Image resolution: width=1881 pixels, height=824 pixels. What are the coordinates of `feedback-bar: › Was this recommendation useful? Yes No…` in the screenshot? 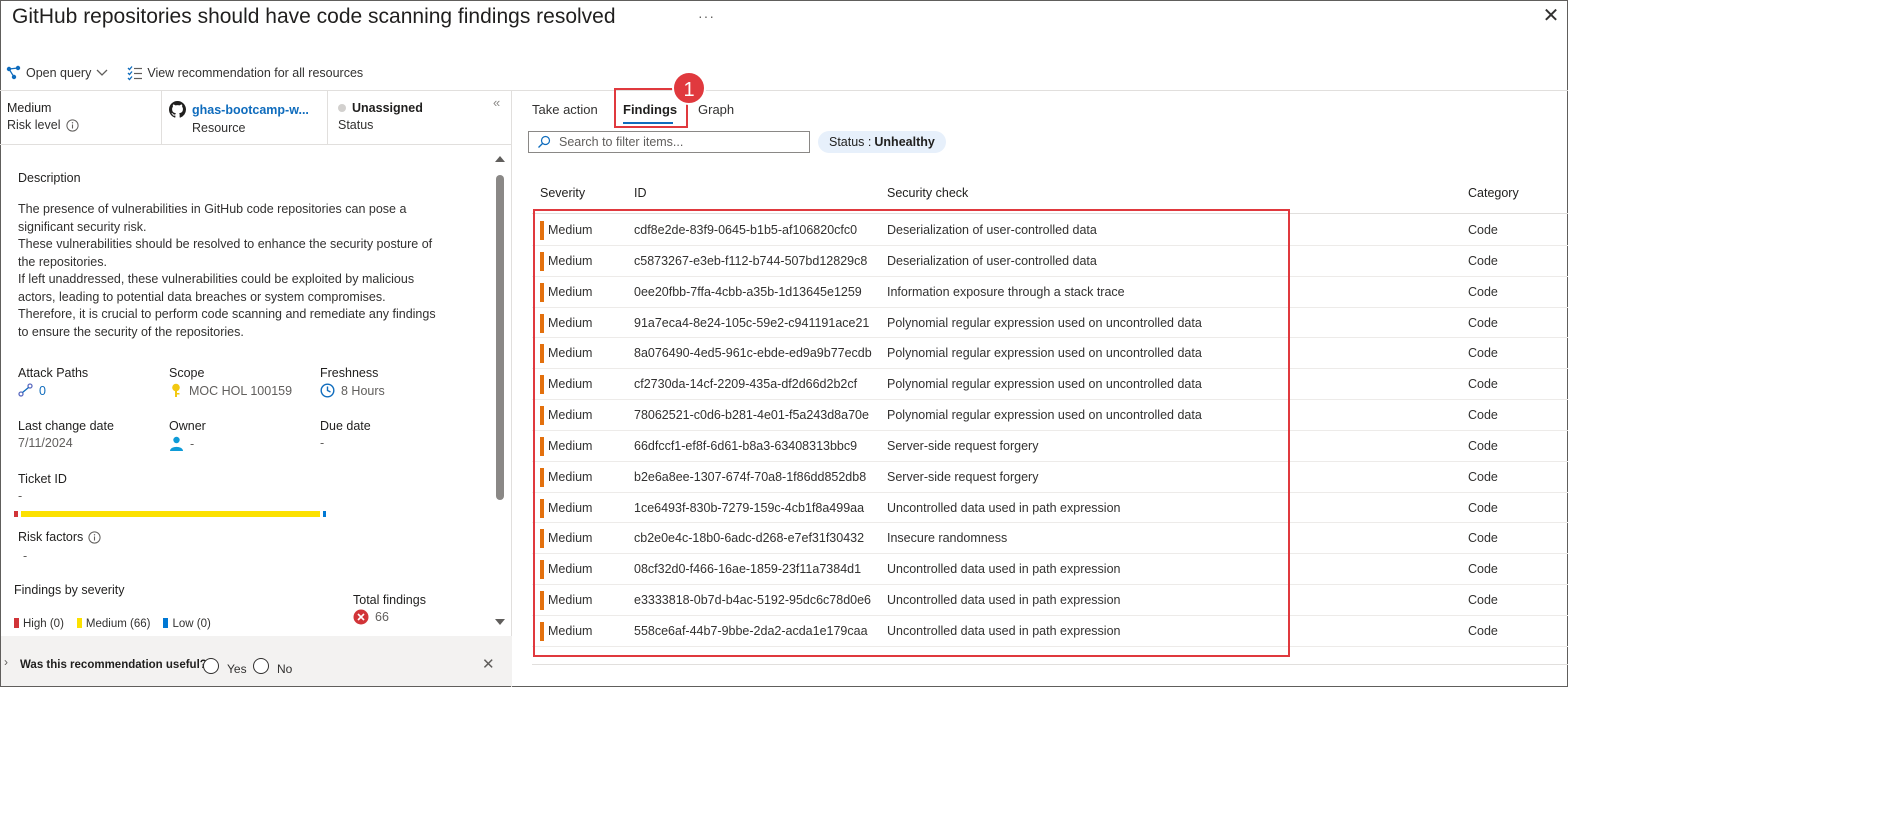 It's located at (256, 661).